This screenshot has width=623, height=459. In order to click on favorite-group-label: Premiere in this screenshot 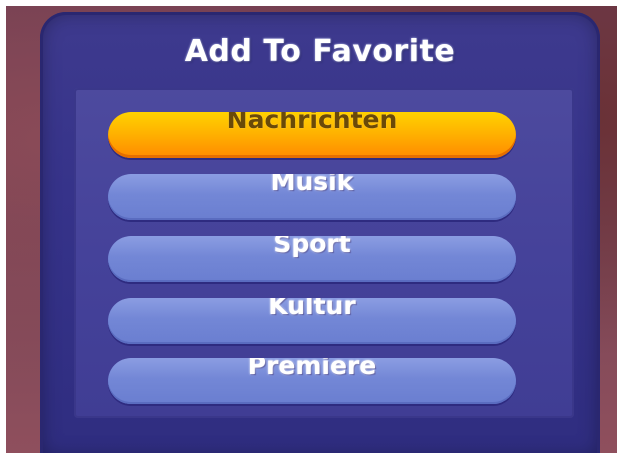, I will do `click(312, 369)`.